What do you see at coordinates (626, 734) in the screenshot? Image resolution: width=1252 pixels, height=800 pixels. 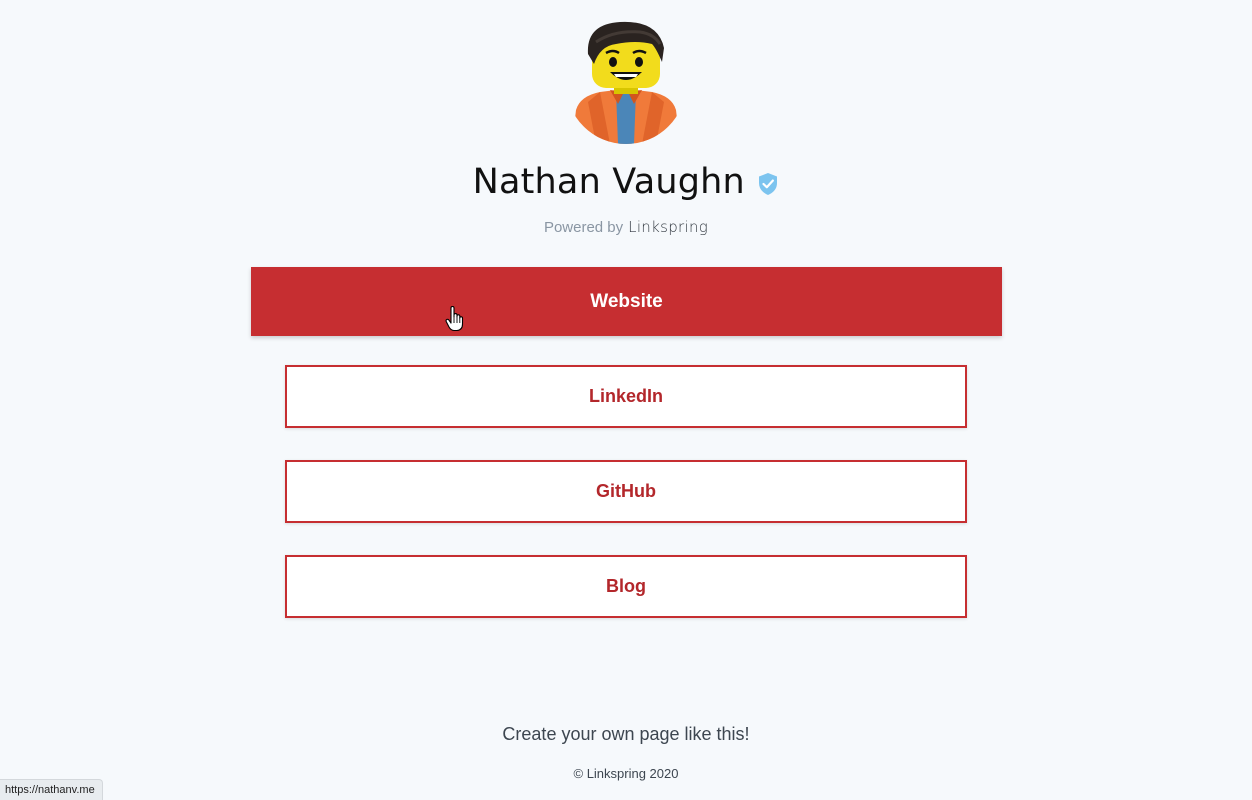 I see `create-page-link: Create your own page like this!` at bounding box center [626, 734].